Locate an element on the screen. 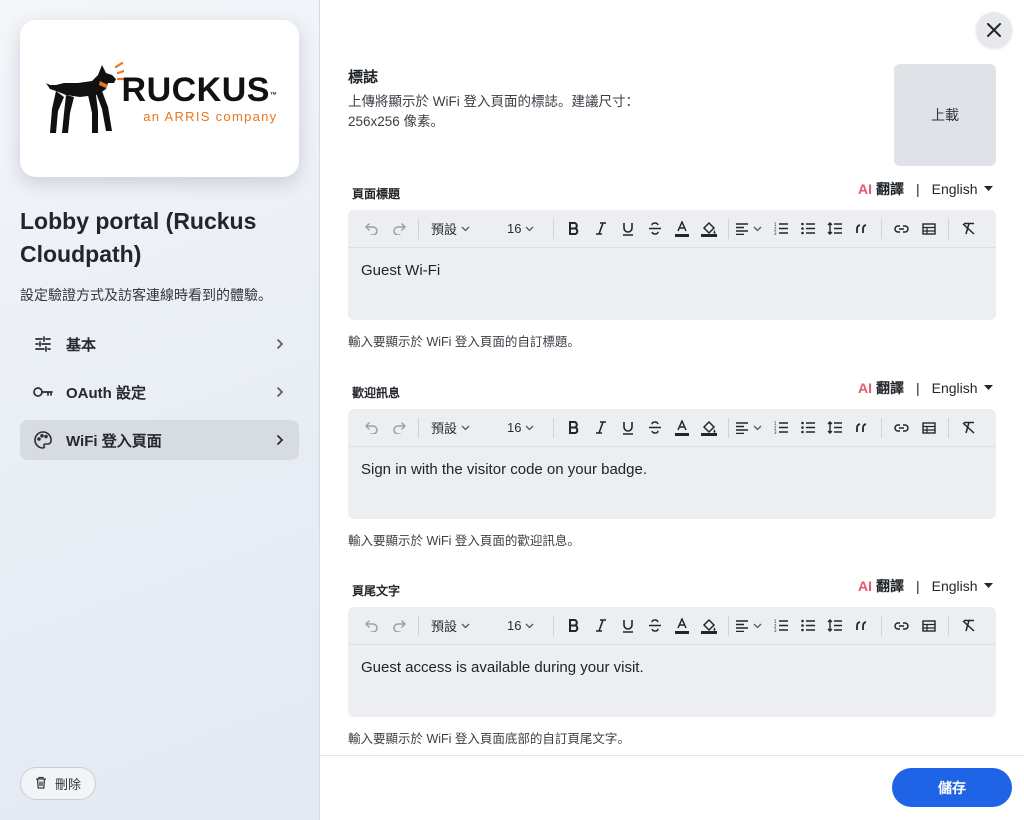 This screenshot has width=1024, height=820. italic-icon is located at coordinates (600, 625).